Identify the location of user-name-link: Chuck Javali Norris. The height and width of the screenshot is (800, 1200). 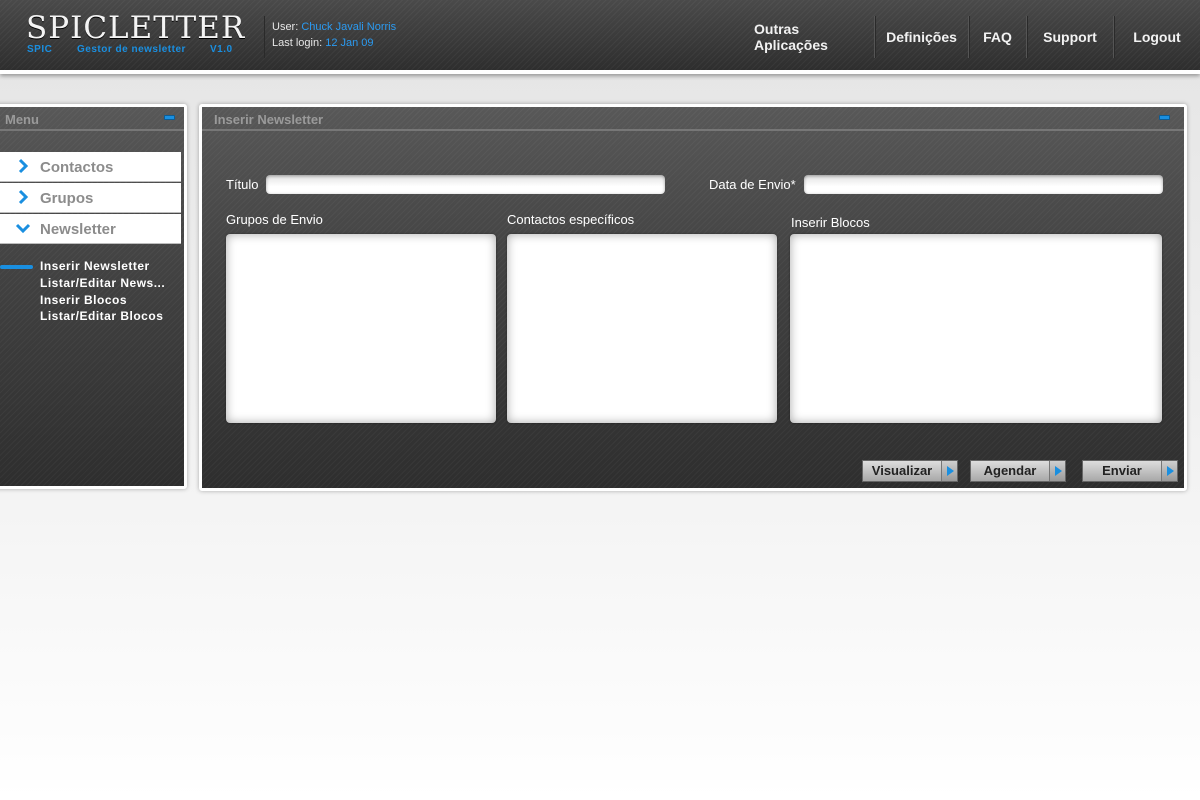
(348, 27).